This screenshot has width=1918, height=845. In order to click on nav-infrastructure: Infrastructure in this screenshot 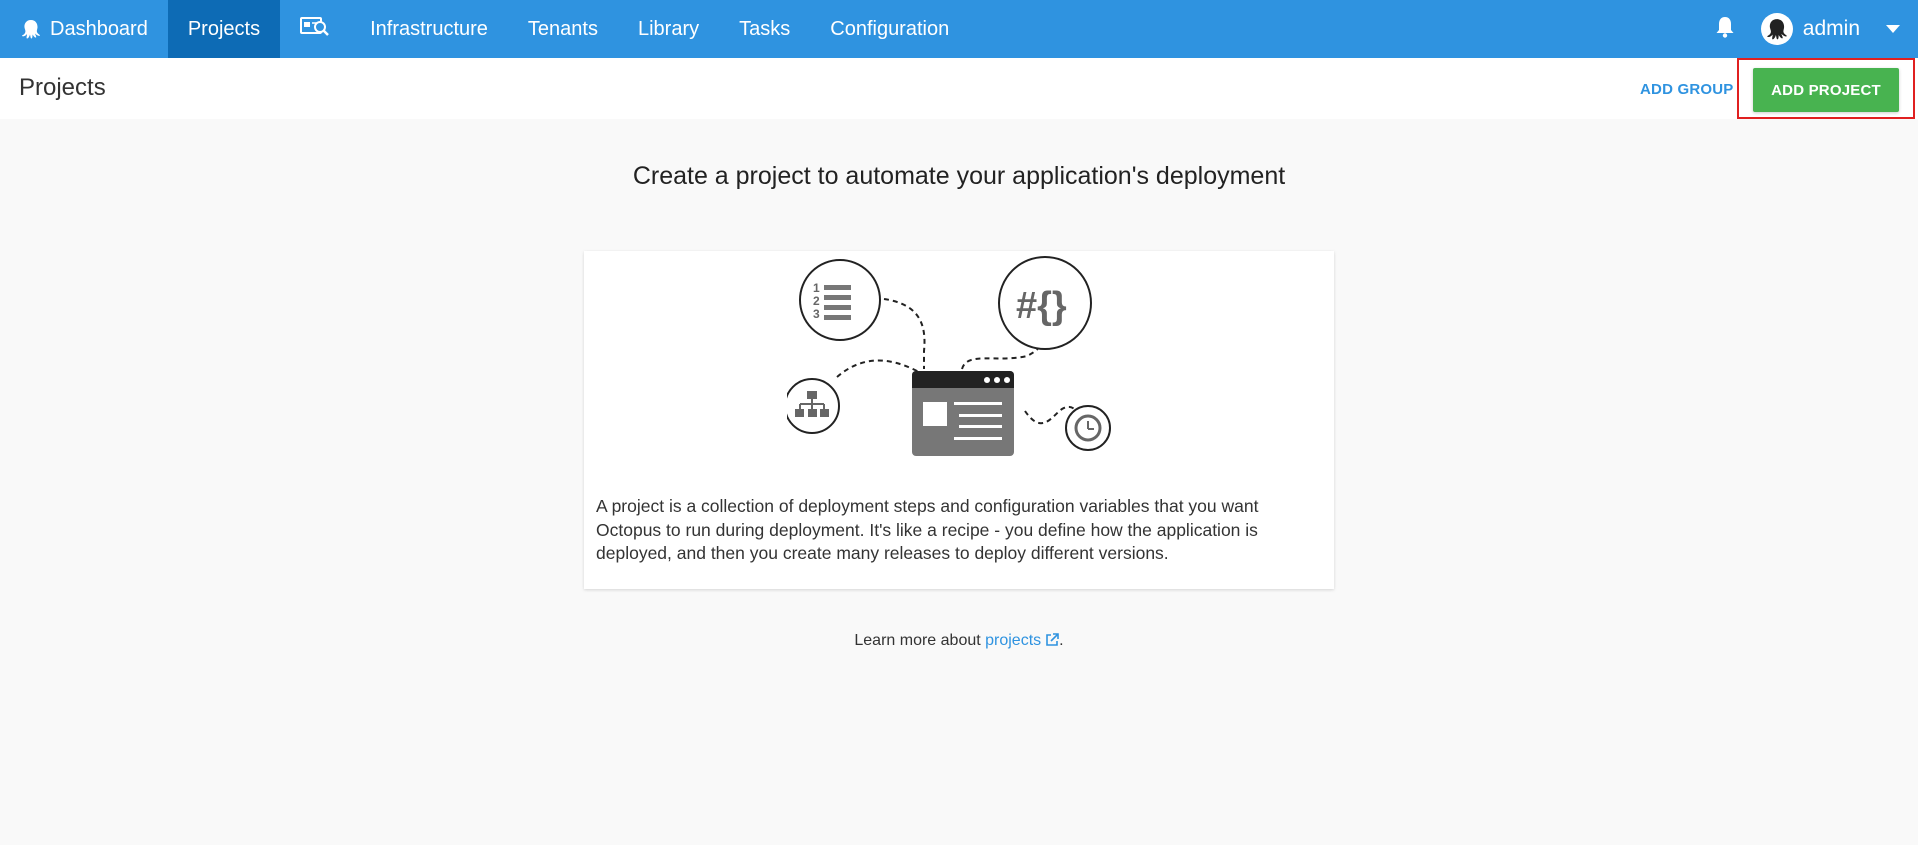, I will do `click(429, 29)`.